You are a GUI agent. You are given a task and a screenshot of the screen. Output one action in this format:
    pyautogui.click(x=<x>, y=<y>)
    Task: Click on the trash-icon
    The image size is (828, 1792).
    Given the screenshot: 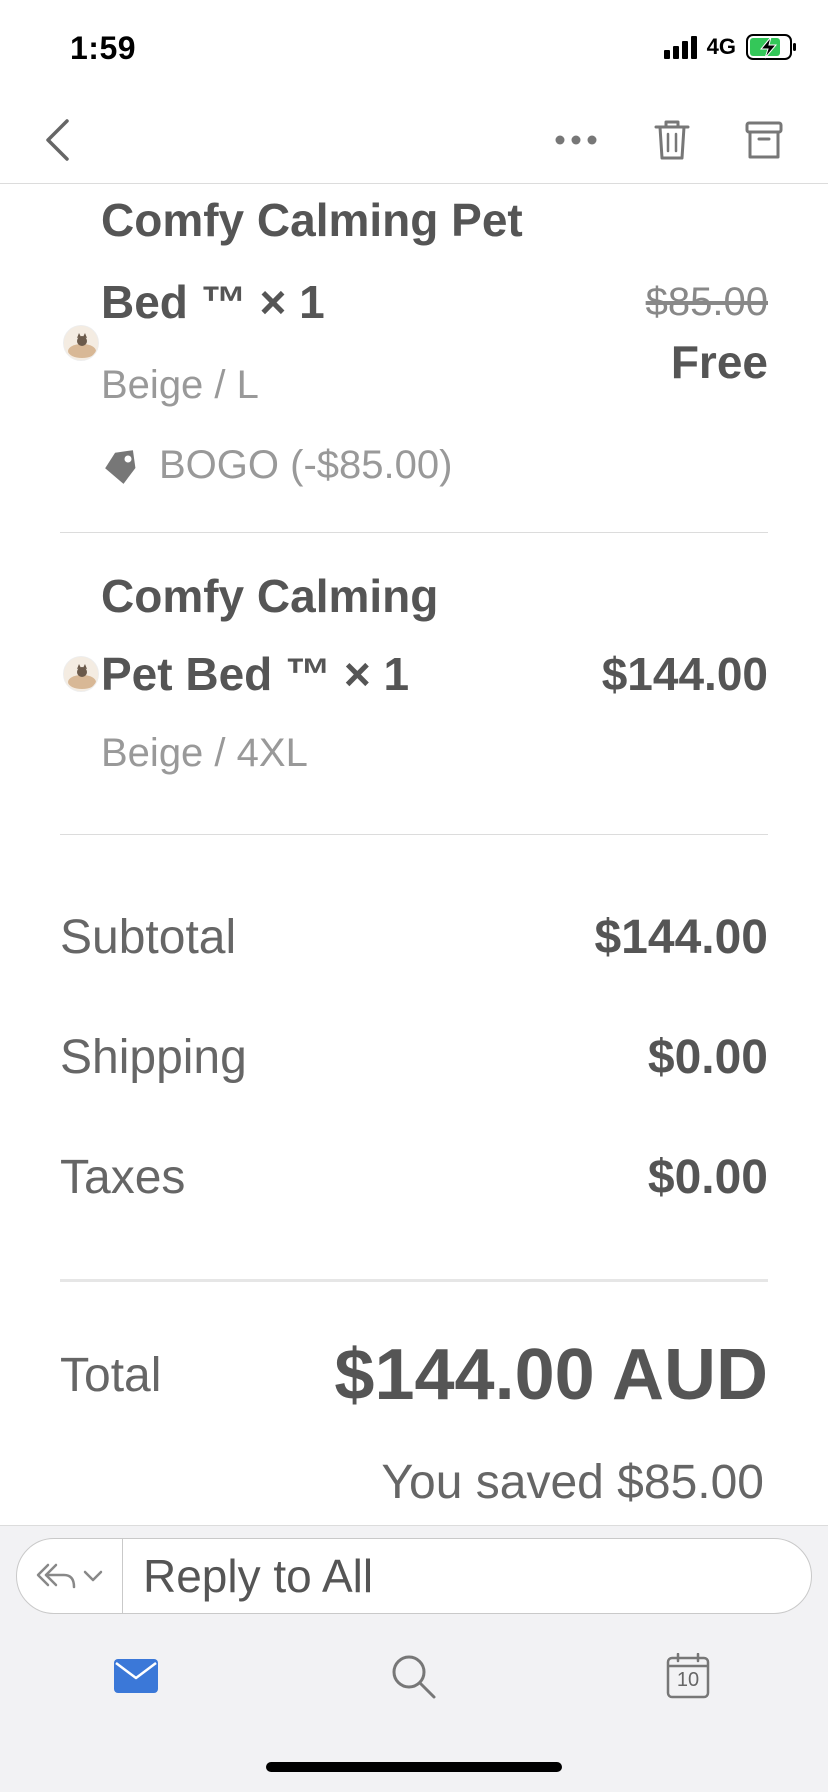 What is the action you would take?
    pyautogui.click(x=672, y=140)
    